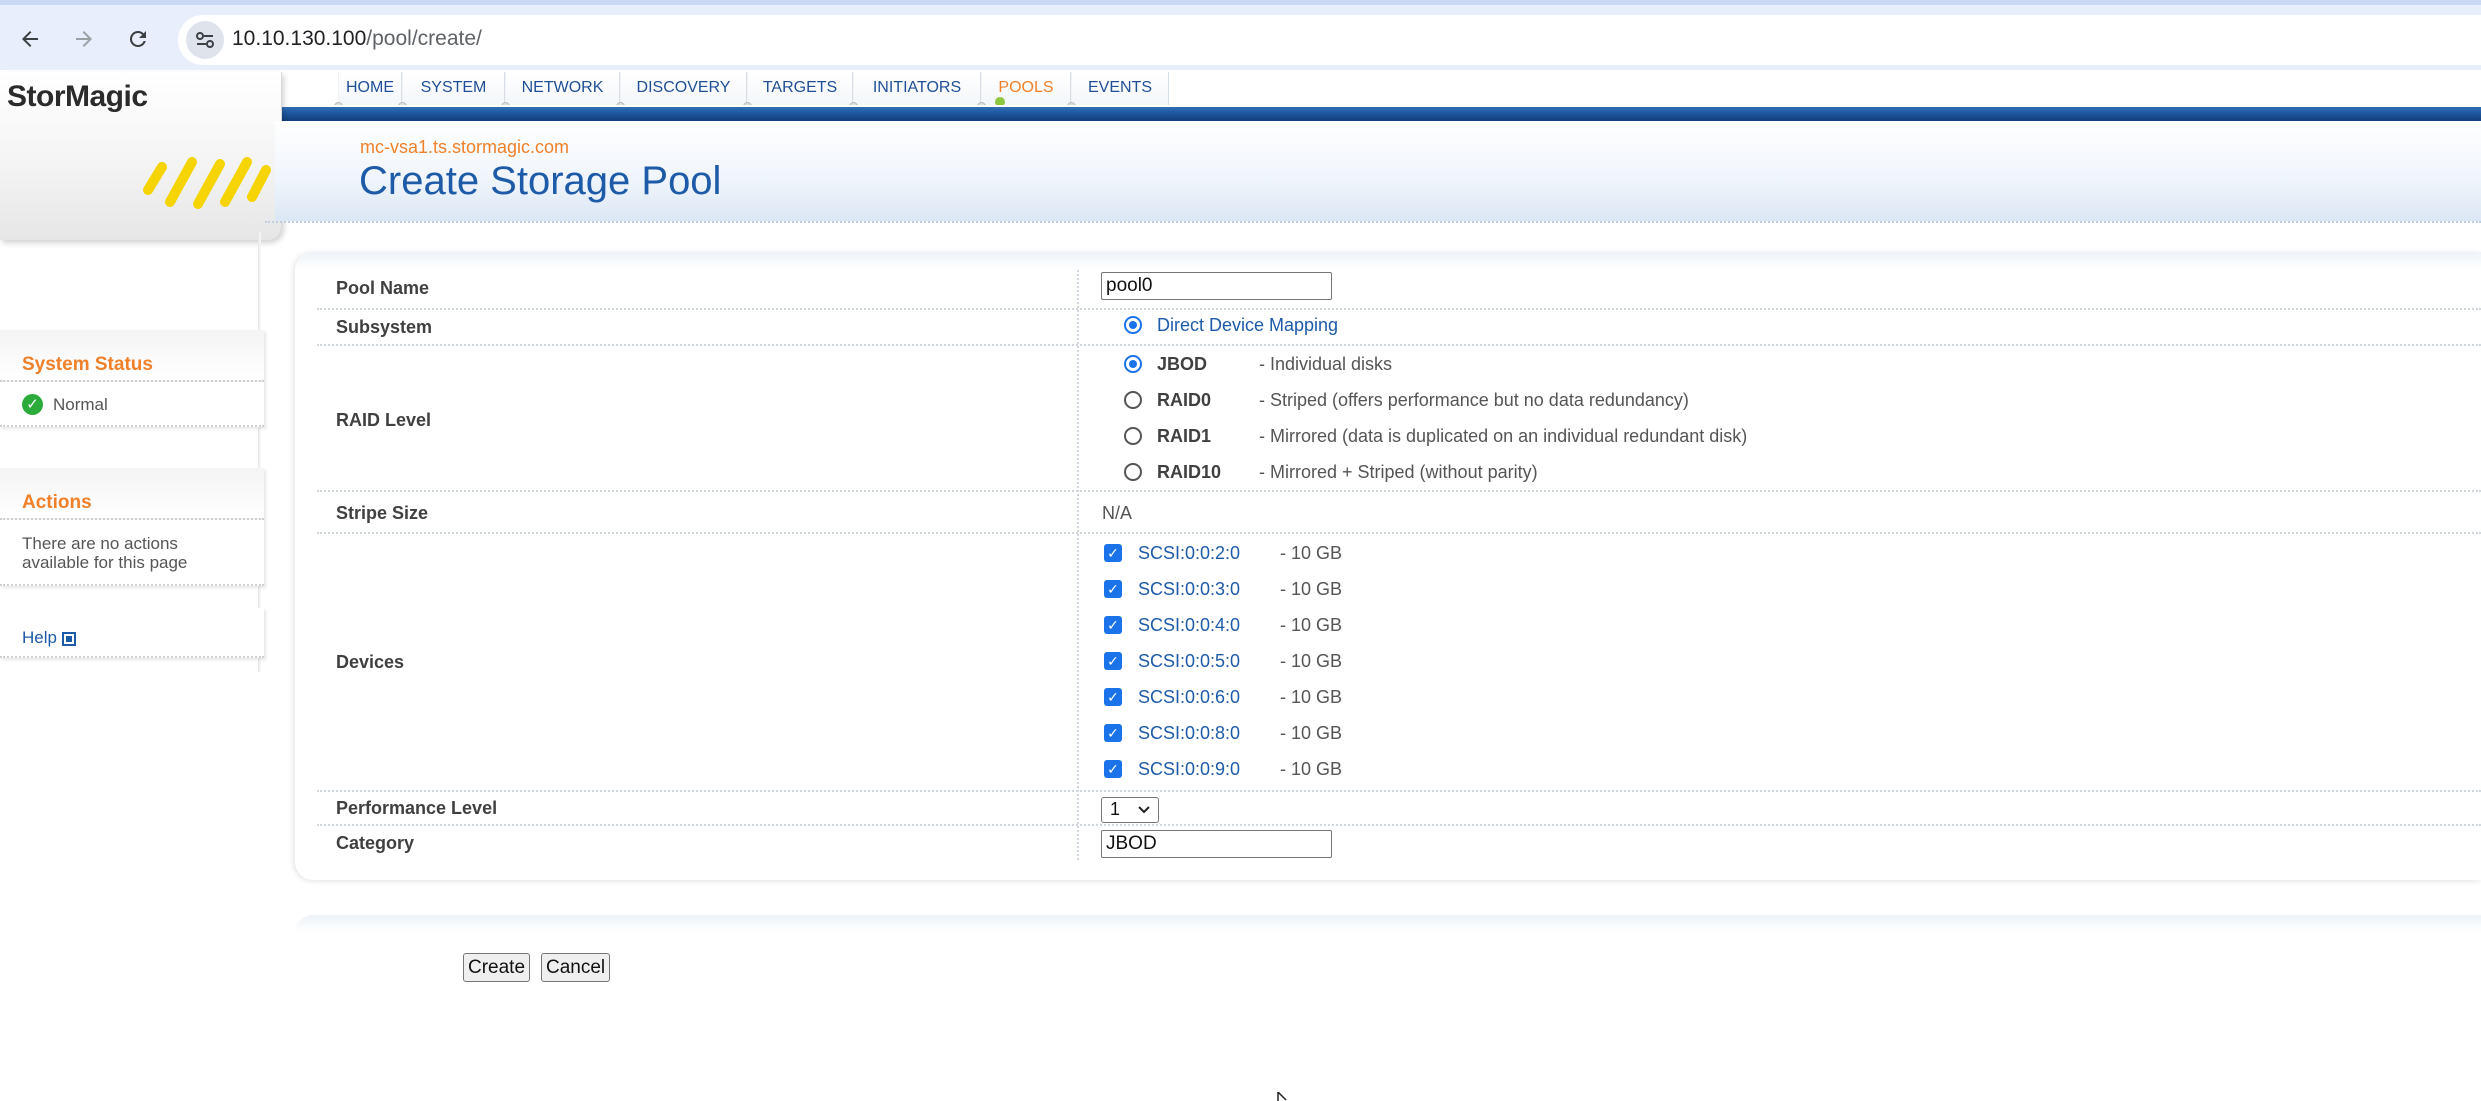 The width and height of the screenshot is (2481, 1101). Describe the element at coordinates (370, 662) in the screenshot. I see `devices-label: Devices` at that location.